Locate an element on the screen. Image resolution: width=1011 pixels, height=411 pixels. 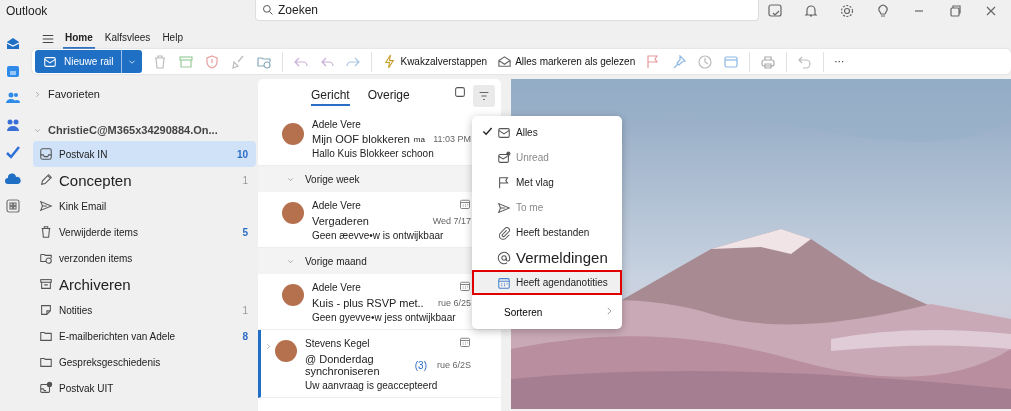
groups-app-icon is located at coordinates (12, 125).